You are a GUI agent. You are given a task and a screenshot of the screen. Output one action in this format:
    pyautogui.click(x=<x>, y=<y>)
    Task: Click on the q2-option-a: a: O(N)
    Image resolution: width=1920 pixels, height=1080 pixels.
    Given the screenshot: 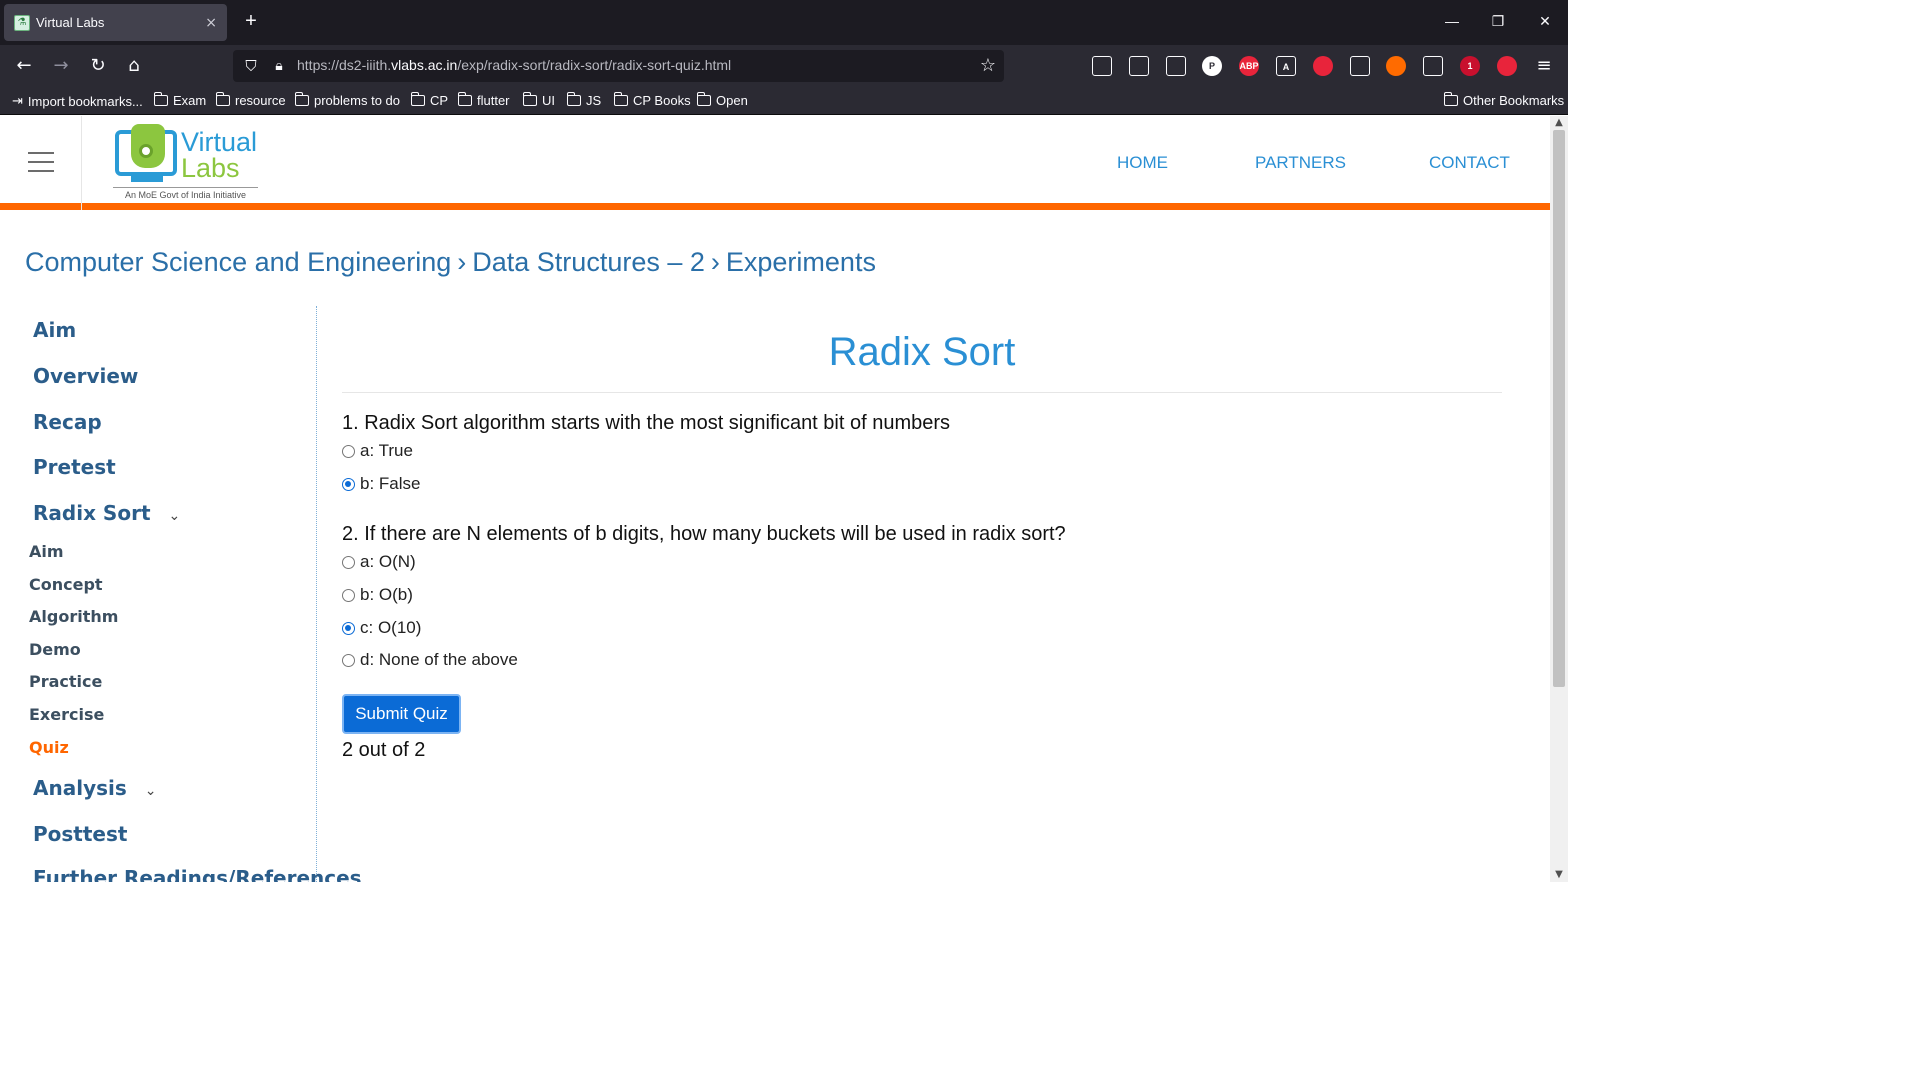 What is the action you would take?
    pyautogui.click(x=379, y=562)
    